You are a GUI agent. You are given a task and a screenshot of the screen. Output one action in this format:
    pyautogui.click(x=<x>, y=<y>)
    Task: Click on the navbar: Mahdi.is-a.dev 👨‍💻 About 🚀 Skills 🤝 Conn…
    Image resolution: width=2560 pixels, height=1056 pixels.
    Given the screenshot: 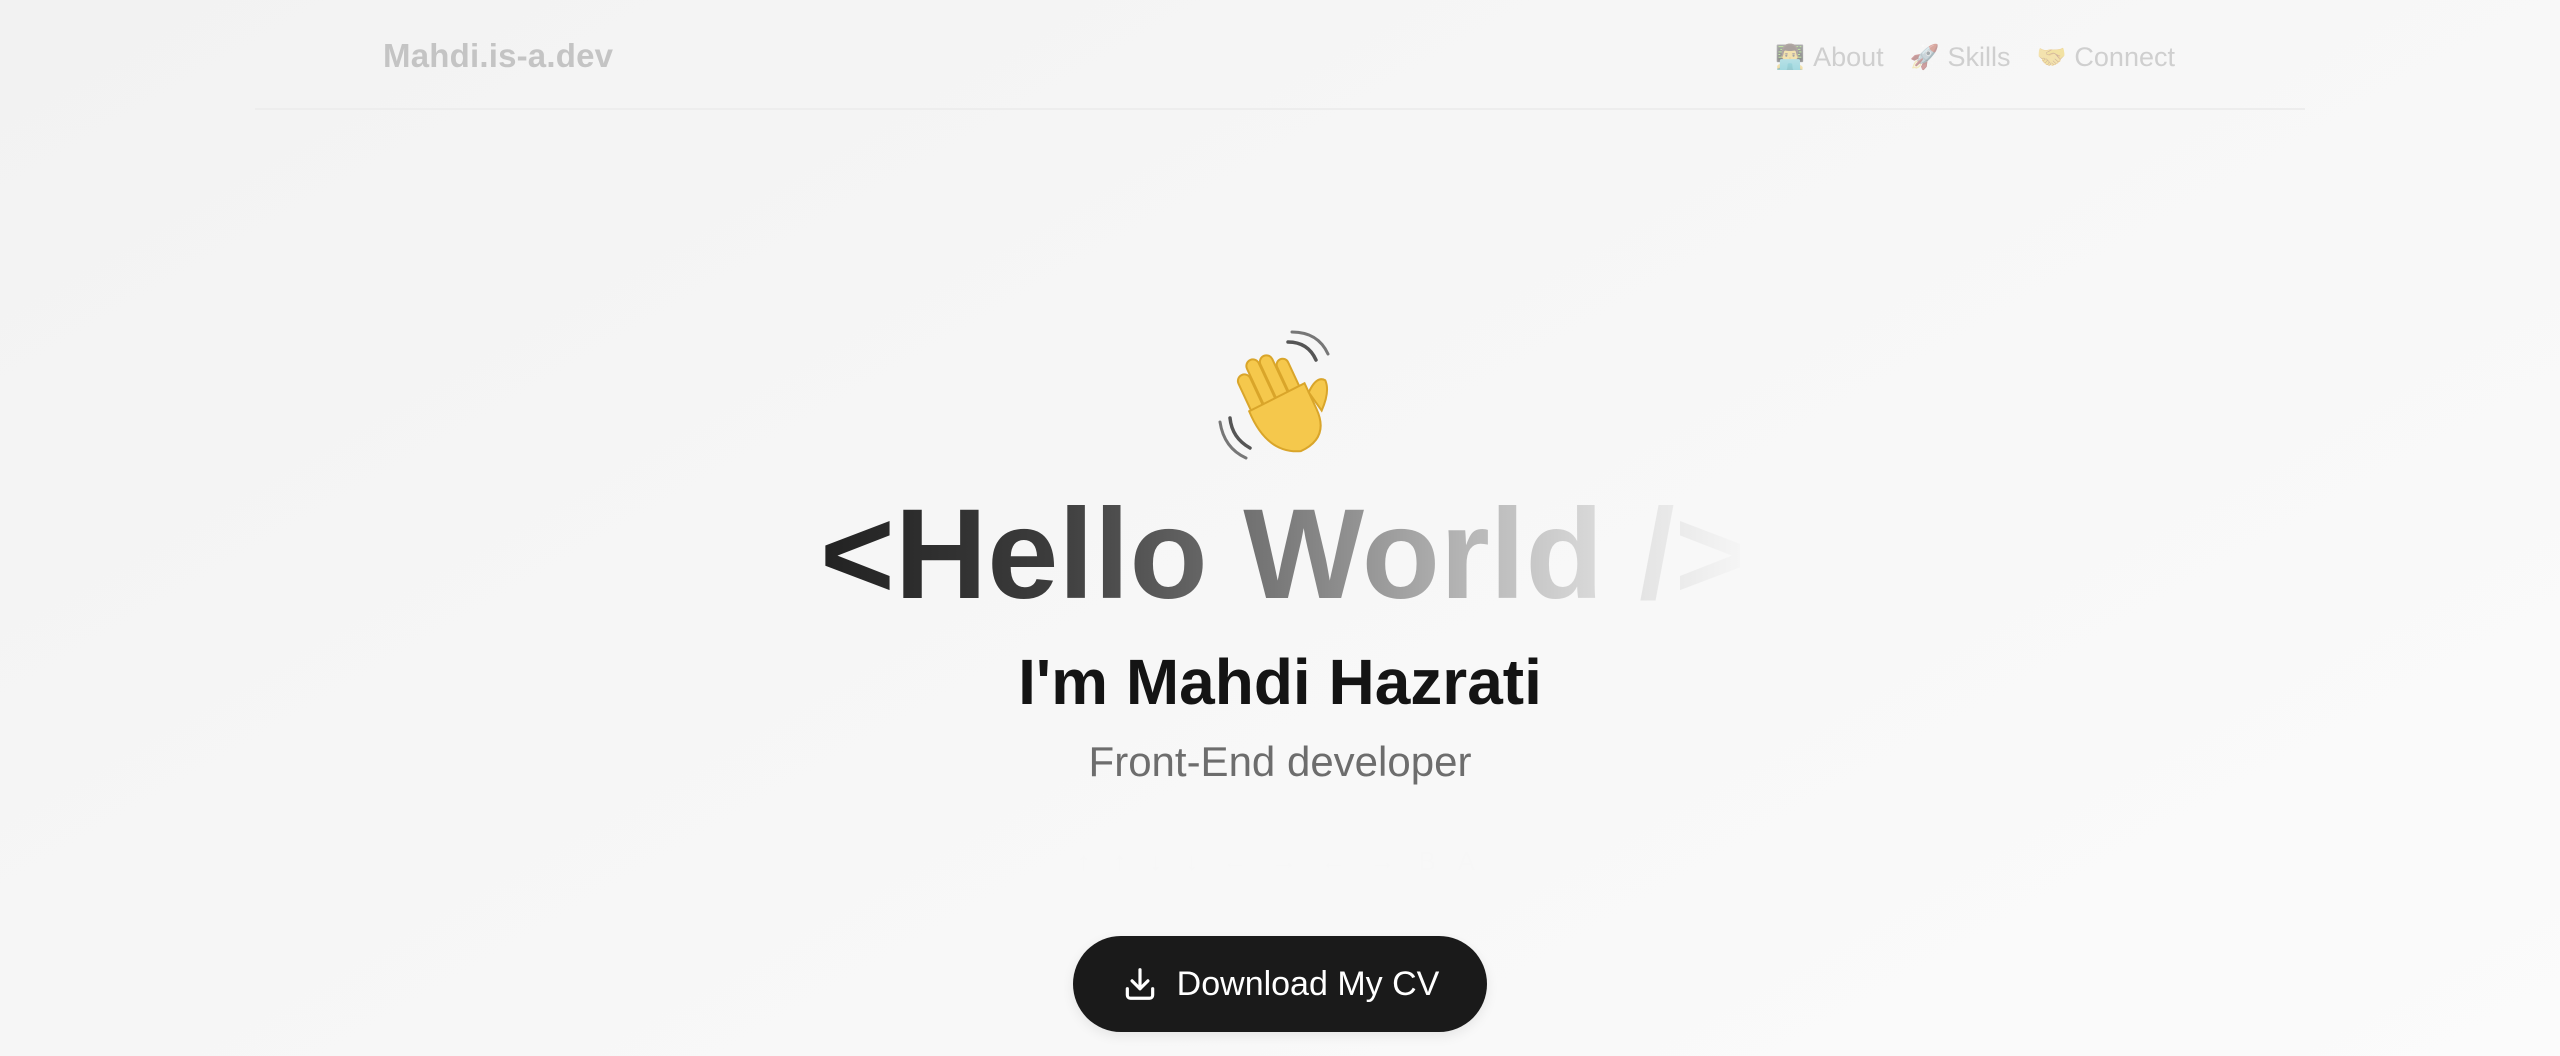 What is the action you would take?
    pyautogui.click(x=1280, y=55)
    